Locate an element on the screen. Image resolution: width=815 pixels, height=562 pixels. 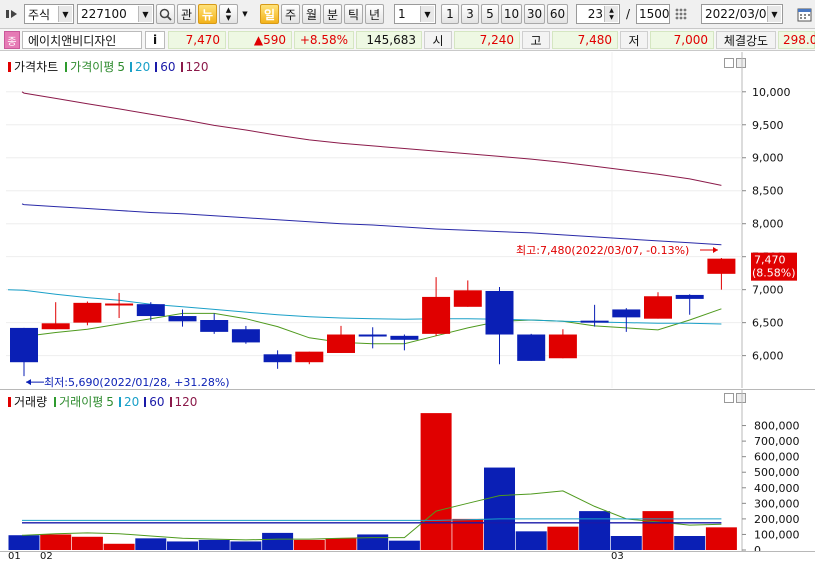
grid-settings-icon is located at coordinates (681, 14).